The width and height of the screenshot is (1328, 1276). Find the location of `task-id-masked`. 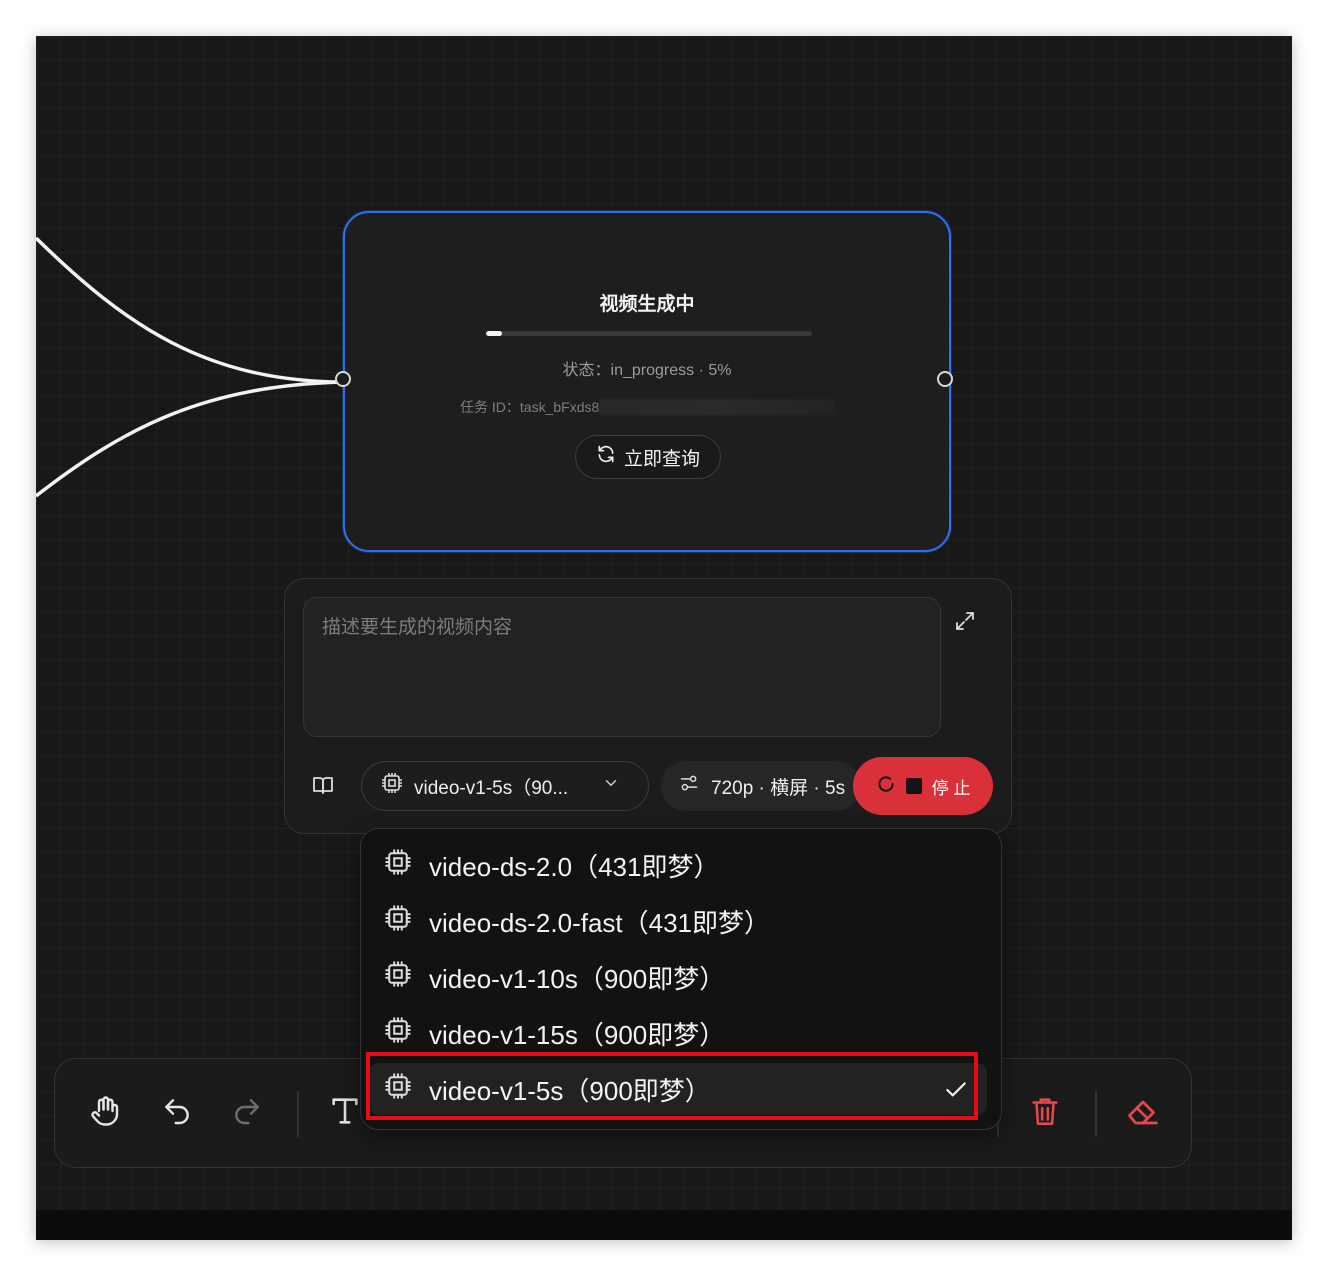

task-id-masked is located at coordinates (717, 407).